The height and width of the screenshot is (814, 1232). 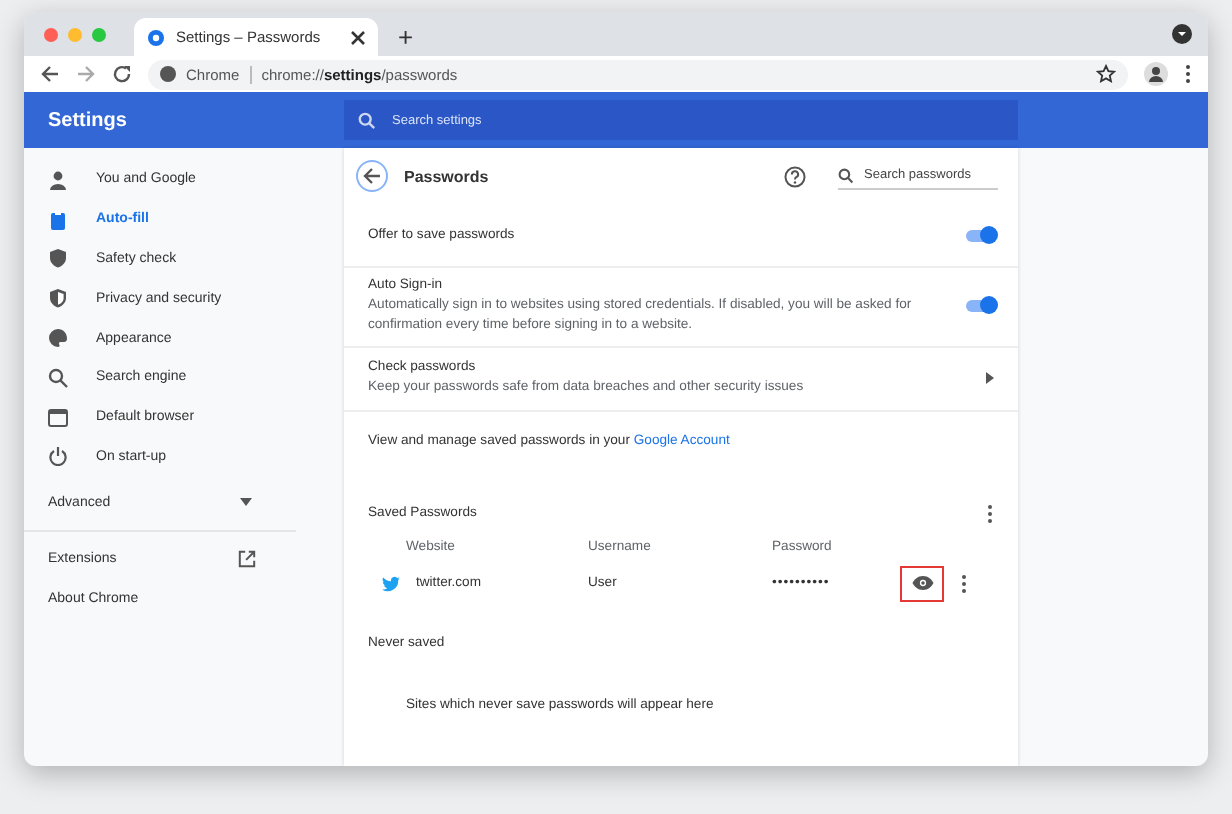 I want to click on palette-icon, so click(x=58, y=338).